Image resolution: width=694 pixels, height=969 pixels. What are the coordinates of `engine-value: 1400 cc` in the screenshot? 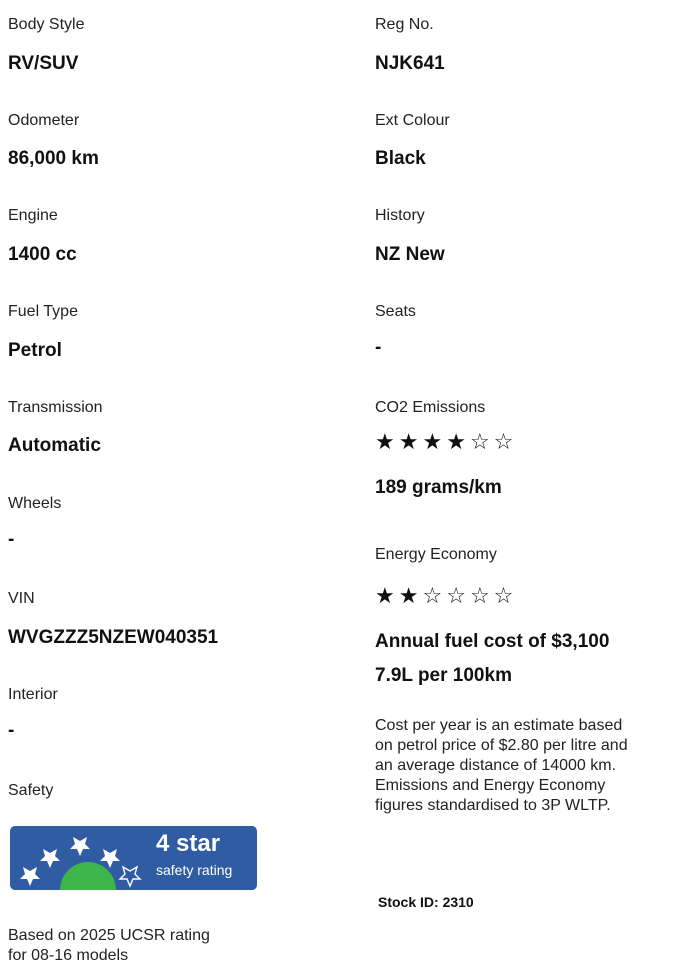 It's located at (42, 254).